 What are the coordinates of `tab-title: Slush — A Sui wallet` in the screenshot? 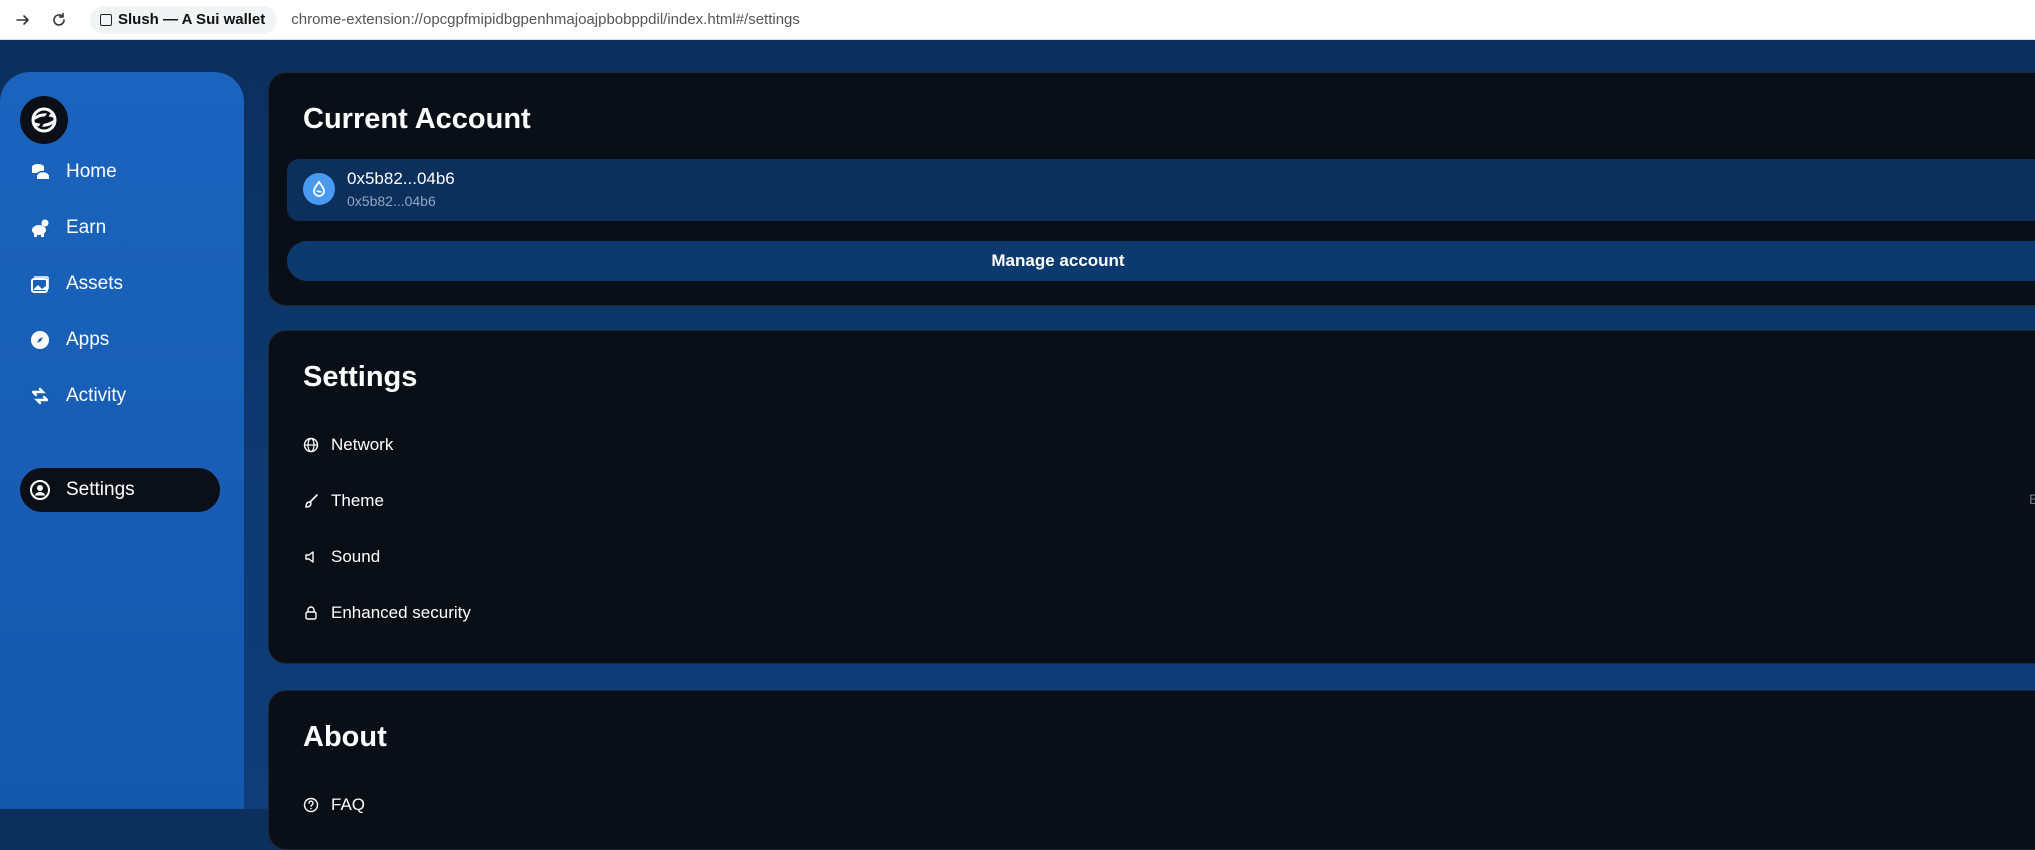 It's located at (192, 19).